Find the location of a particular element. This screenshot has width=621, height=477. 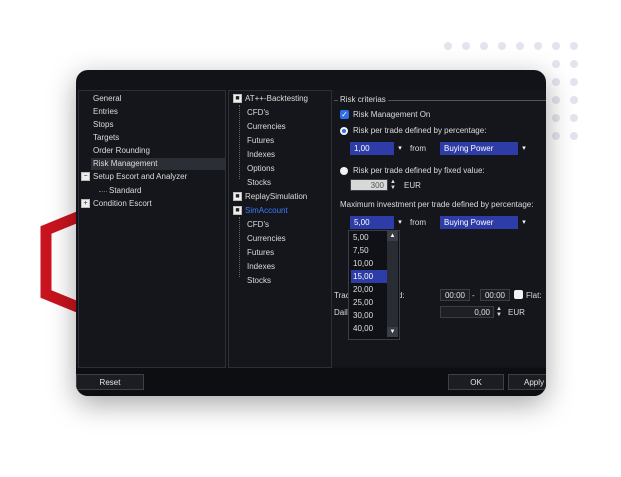

scroll-up-icon: ▲ is located at coordinates (392, 236).